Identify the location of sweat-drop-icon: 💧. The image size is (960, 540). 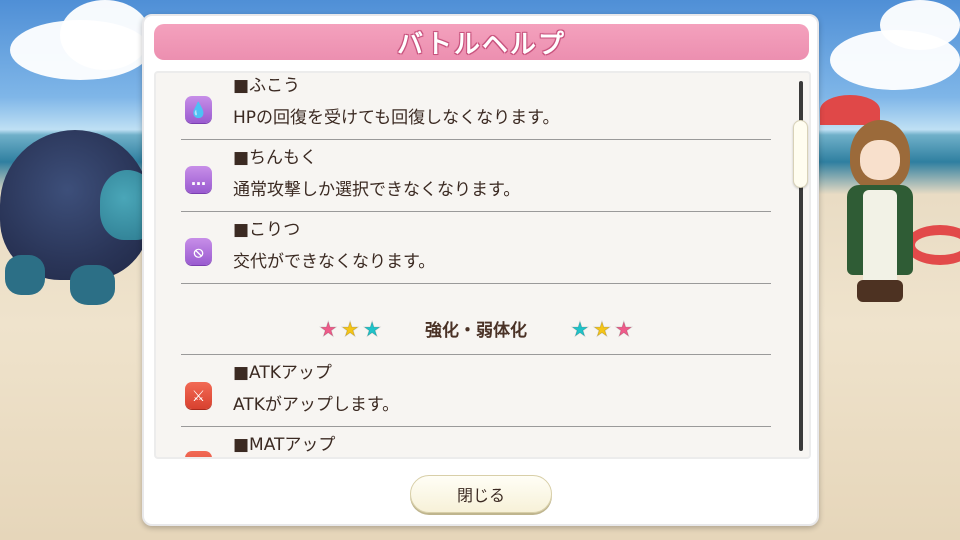
(198, 109).